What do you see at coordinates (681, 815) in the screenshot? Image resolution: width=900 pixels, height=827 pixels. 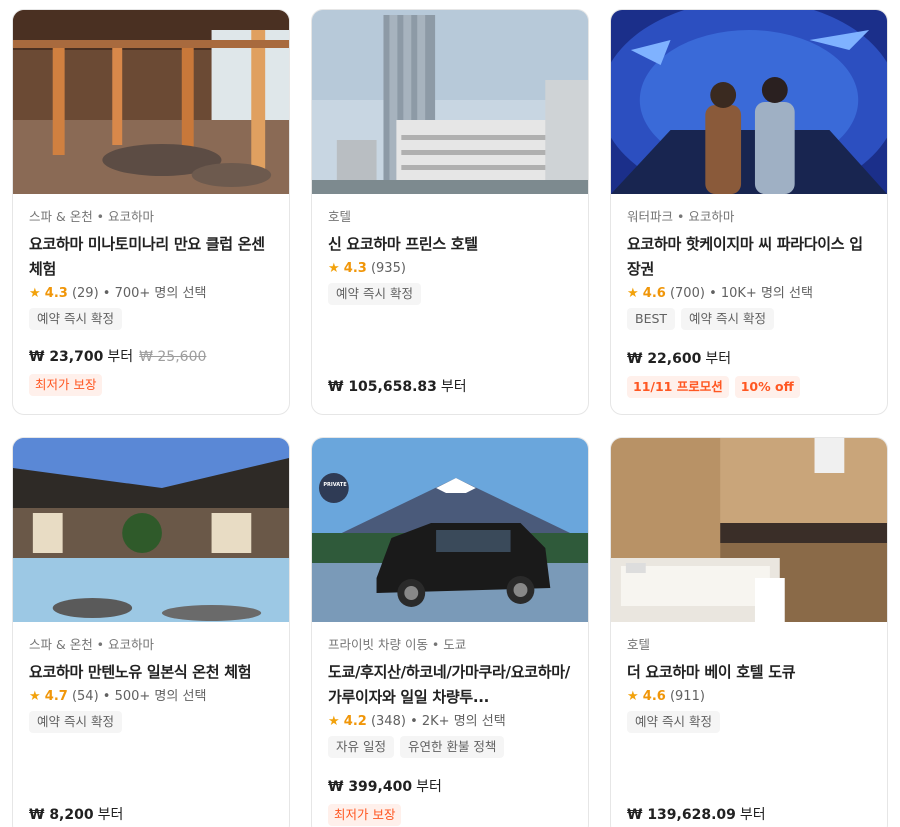 I see `price-value: ₩ 139,628.09` at bounding box center [681, 815].